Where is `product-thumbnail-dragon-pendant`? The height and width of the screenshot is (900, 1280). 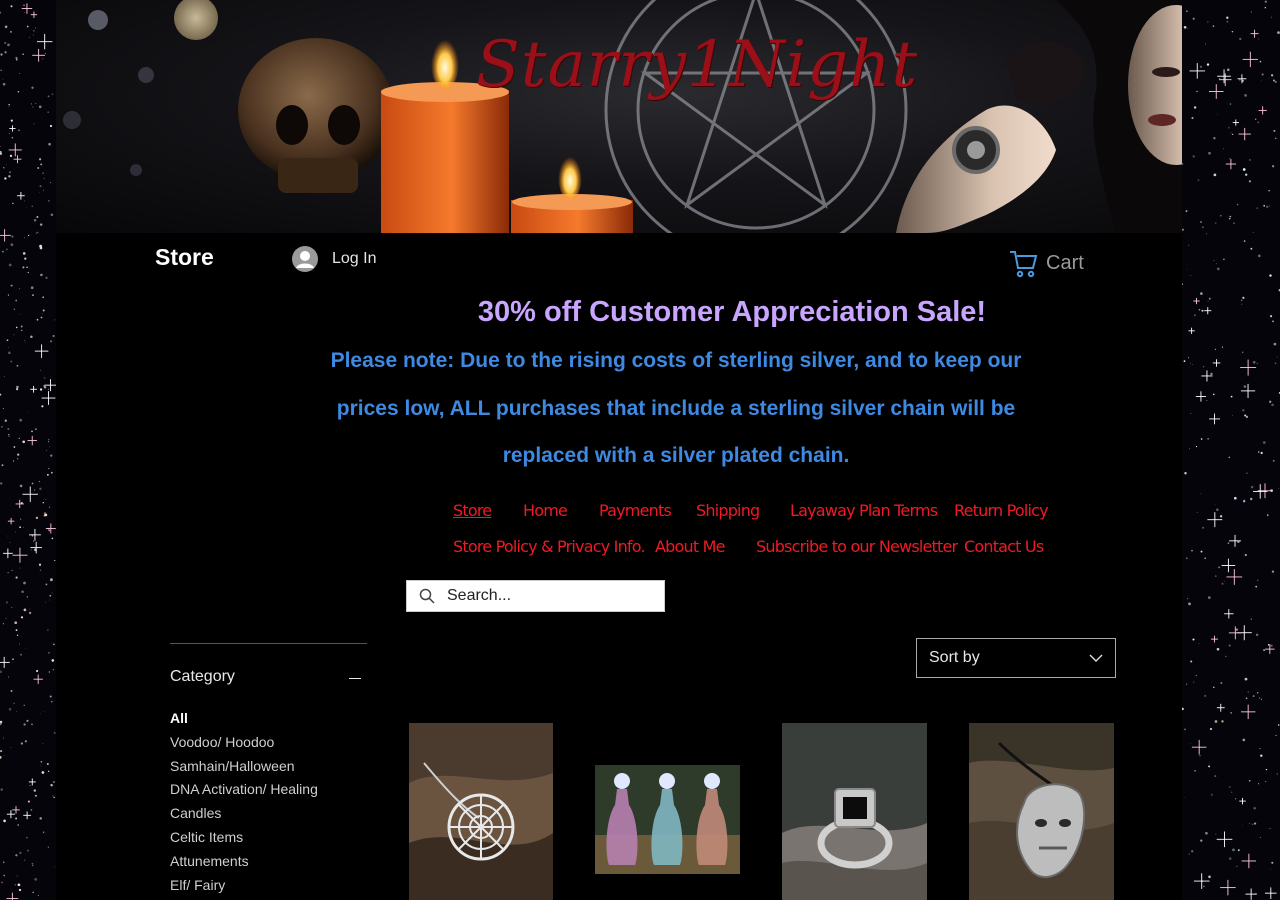 product-thumbnail-dragon-pendant is located at coordinates (1041, 811).